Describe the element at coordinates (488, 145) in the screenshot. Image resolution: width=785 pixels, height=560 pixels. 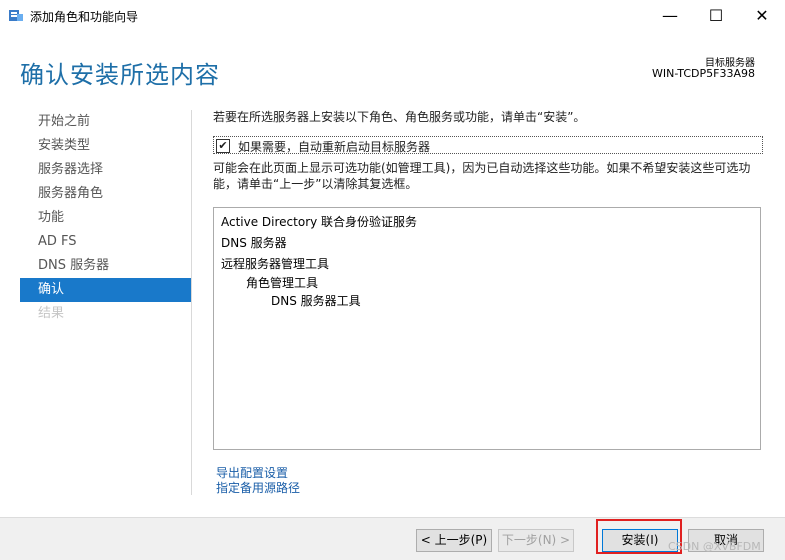
I see `restart-option: ✔ 如果需要，自动重新启动目标服务器` at that location.